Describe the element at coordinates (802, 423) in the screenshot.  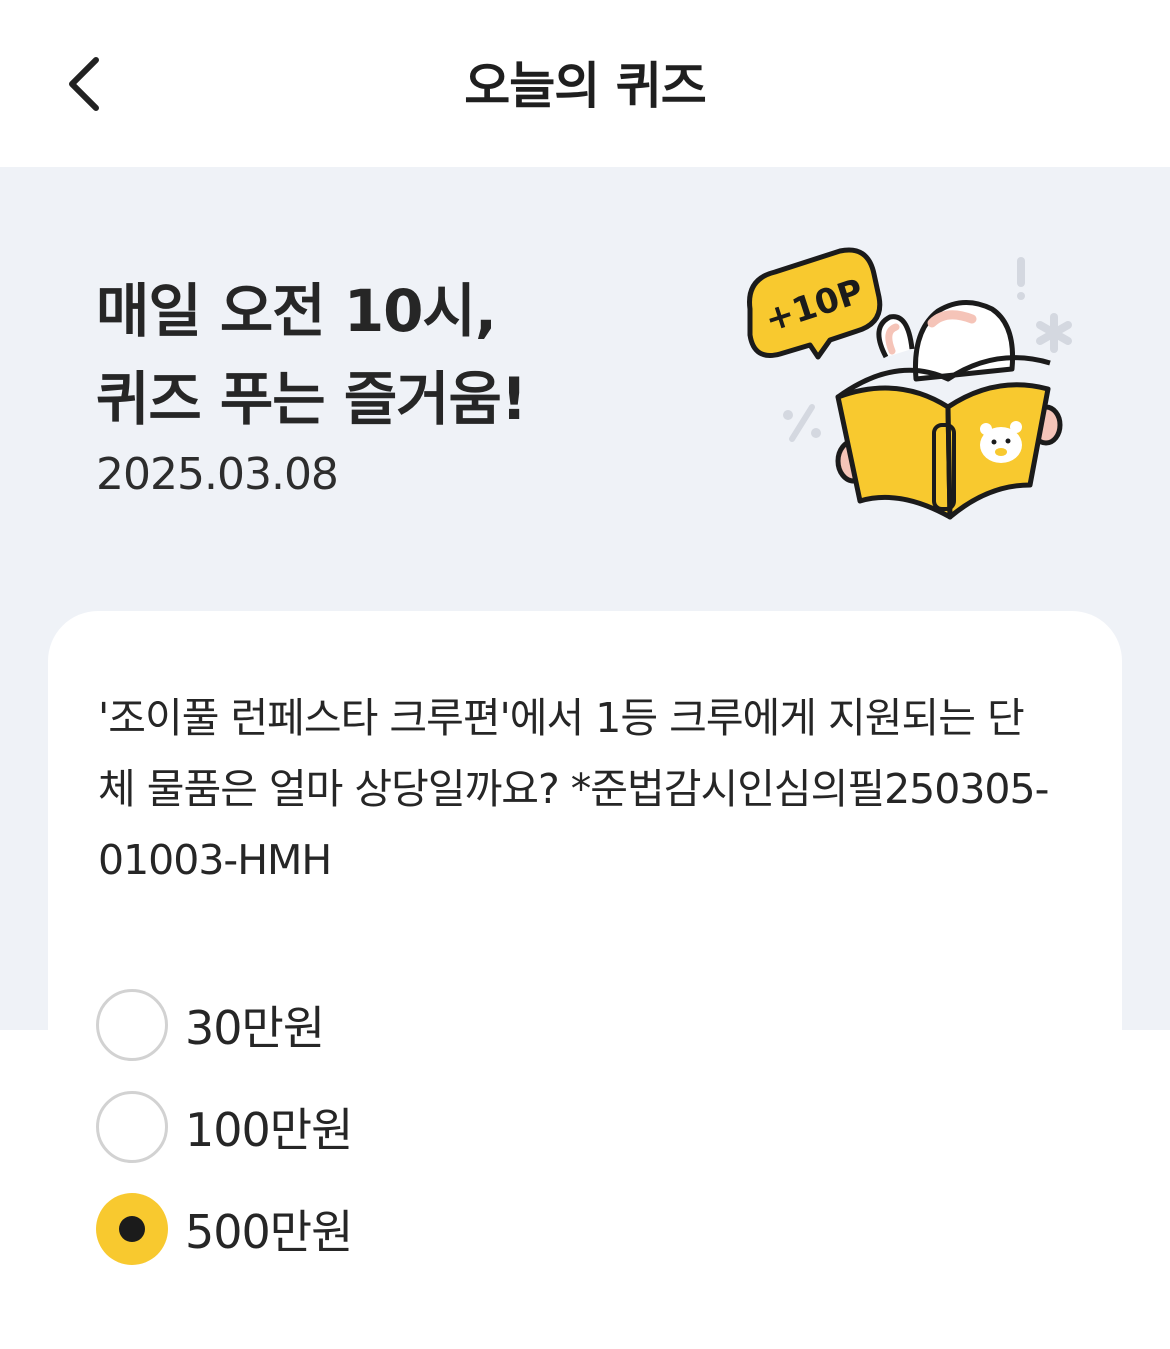
I see `percent-decoration` at that location.